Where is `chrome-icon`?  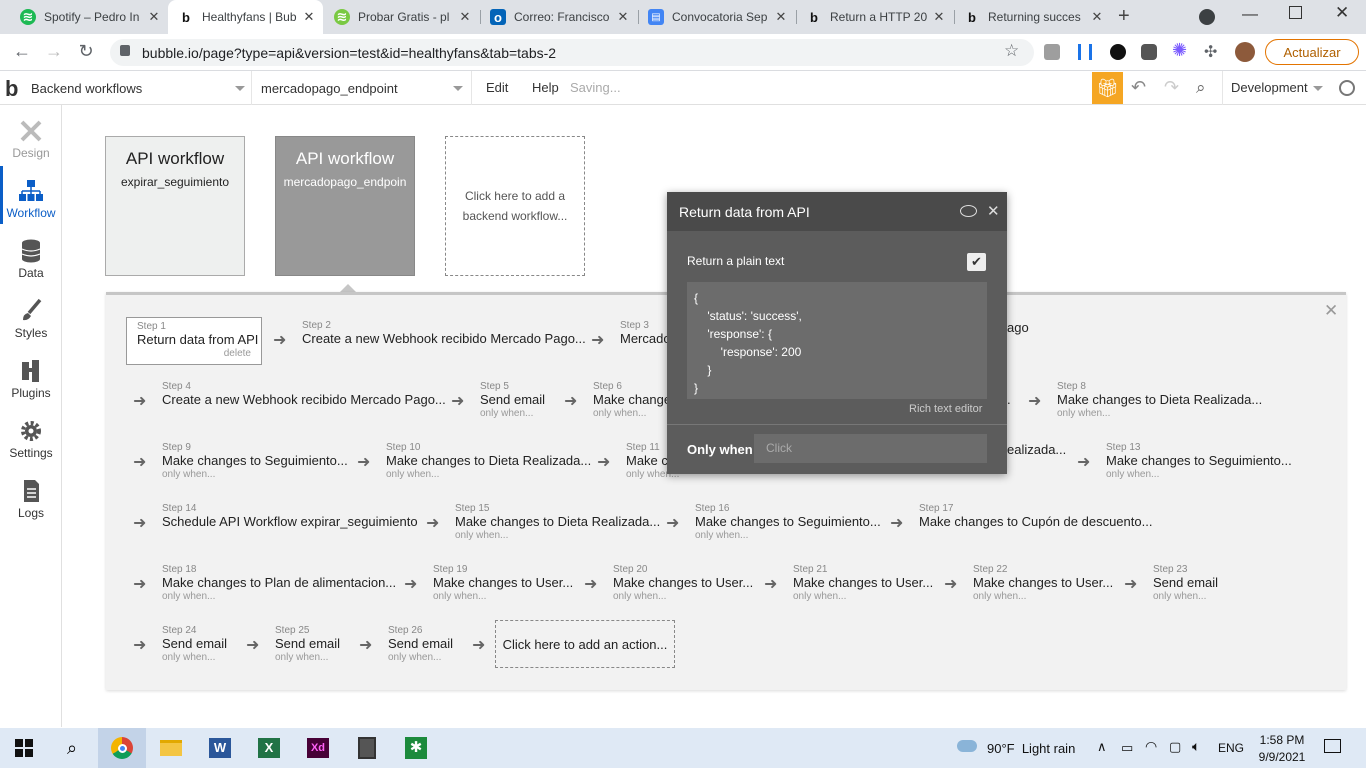 chrome-icon is located at coordinates (122, 748).